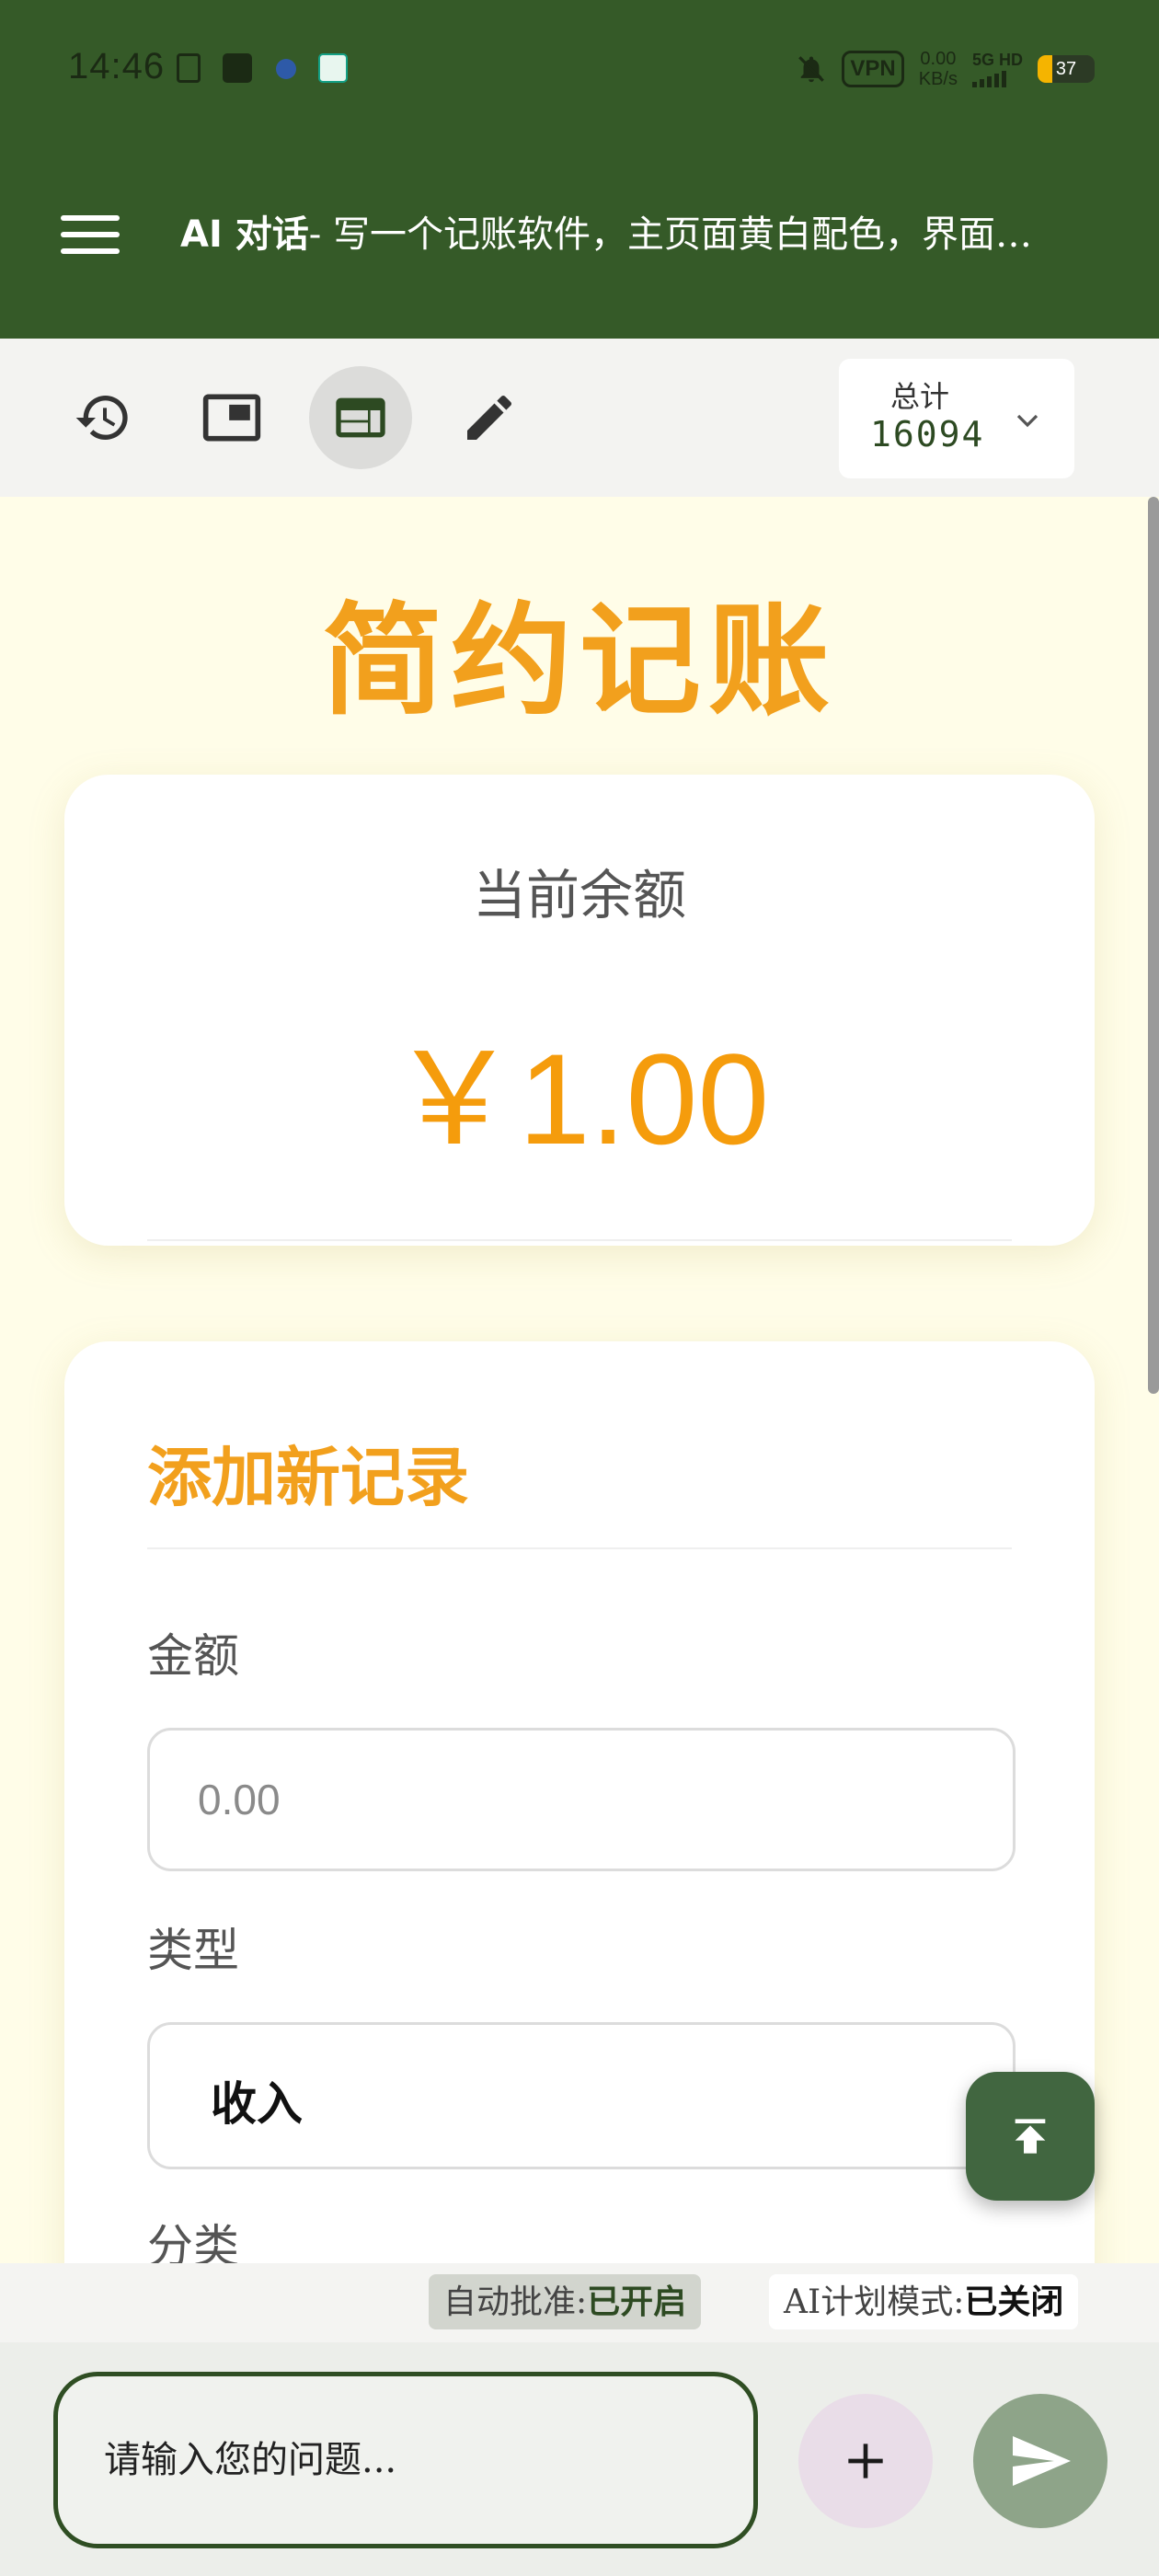  I want to click on status-right-group: VPN 0.00 KB/s 5G HD 37, so click(945, 69).